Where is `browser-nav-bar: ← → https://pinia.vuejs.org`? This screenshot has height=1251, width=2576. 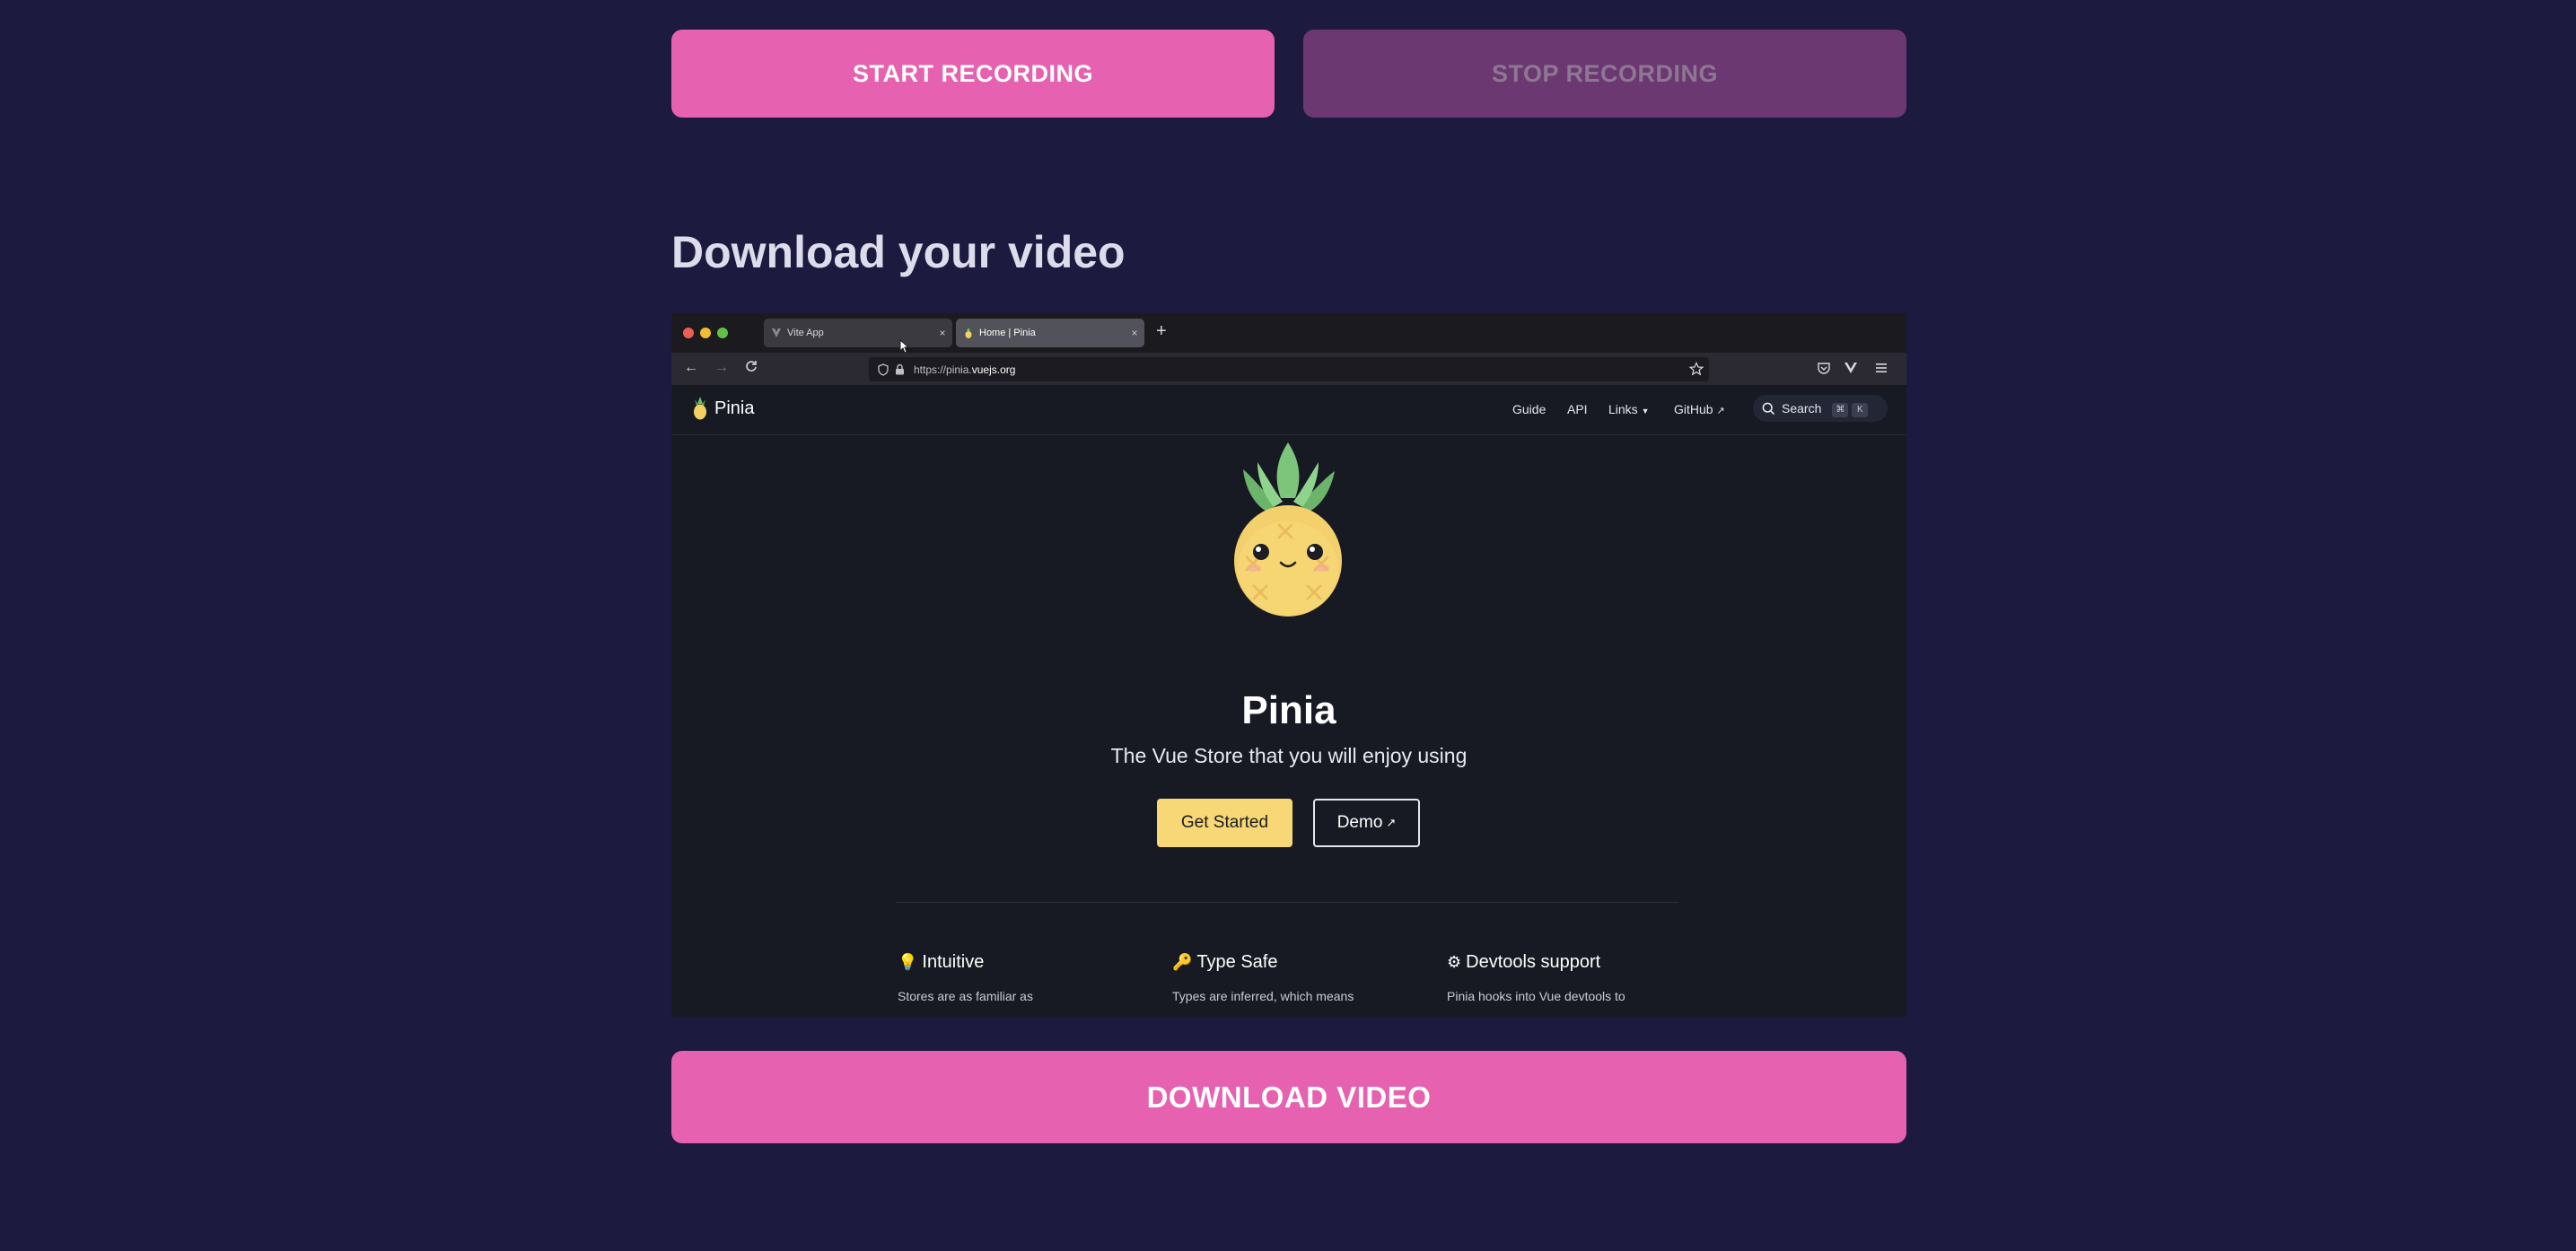
browser-nav-bar: ← → https://pinia.vuejs.org is located at coordinates (1288, 369).